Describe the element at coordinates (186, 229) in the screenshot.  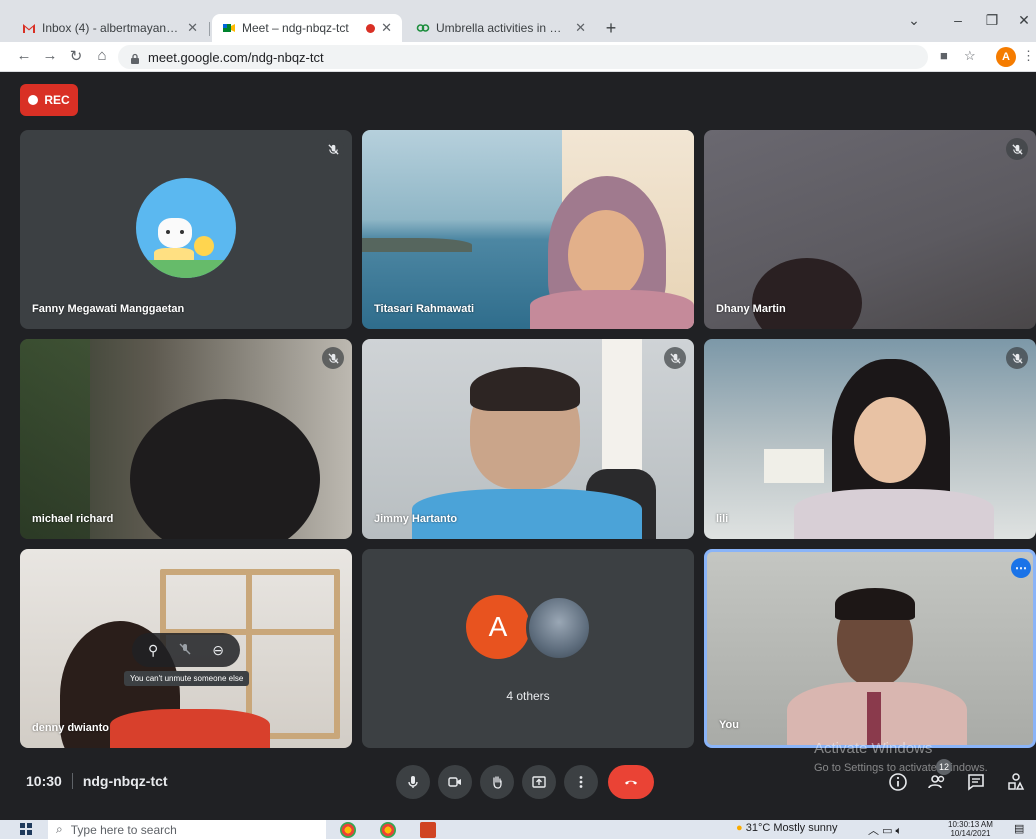
I see `participant-tile: Fanny Megawati Manggaetan` at that location.